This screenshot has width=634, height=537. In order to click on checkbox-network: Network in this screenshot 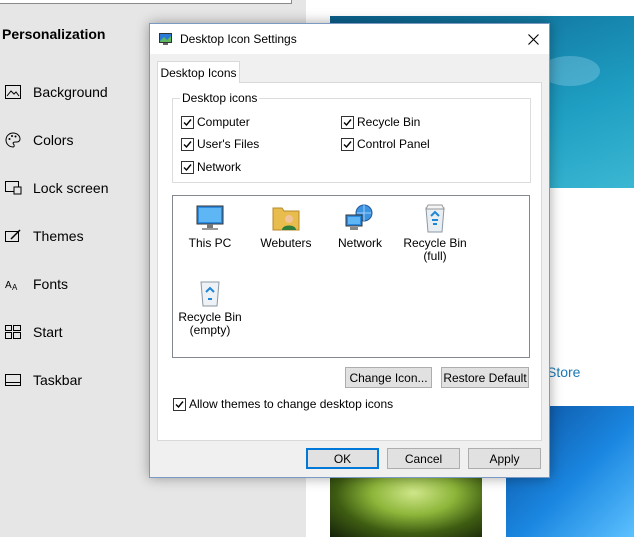, I will do `click(211, 167)`.